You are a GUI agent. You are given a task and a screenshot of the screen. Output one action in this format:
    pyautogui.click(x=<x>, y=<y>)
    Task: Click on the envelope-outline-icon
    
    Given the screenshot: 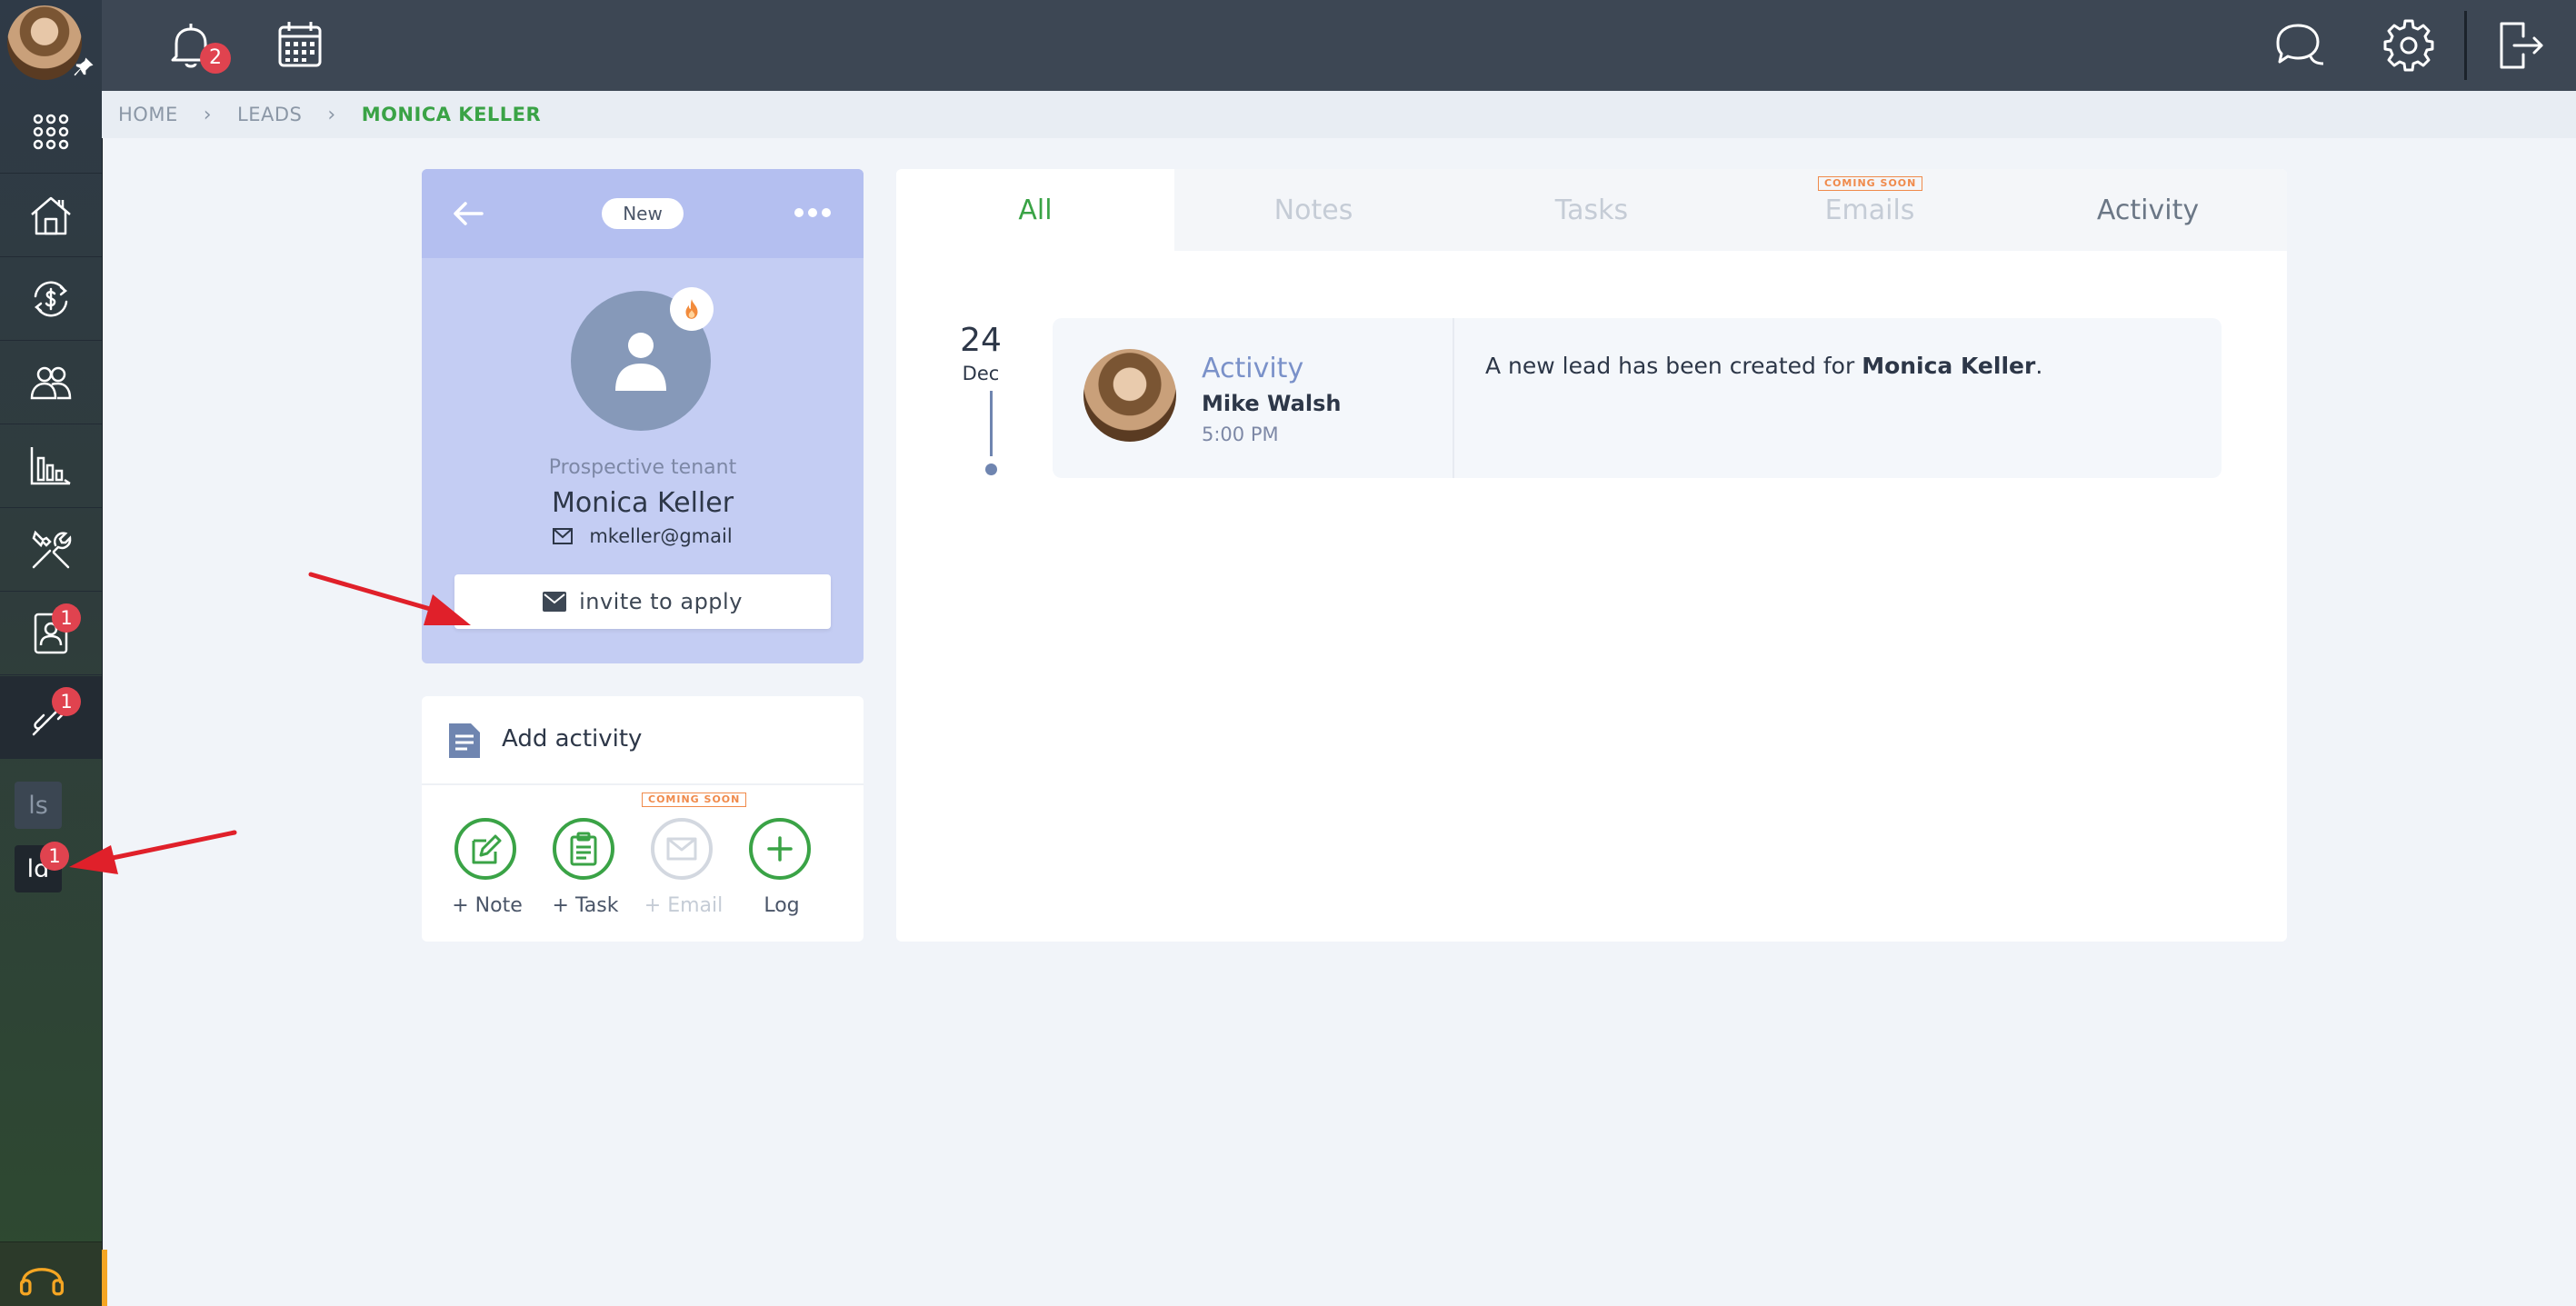 What is the action you would take?
    pyautogui.click(x=563, y=536)
    